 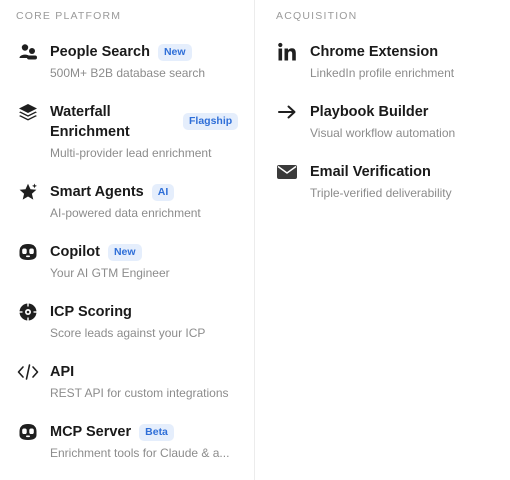 I want to click on menu-item-title: Chrome Extension, so click(x=374, y=52).